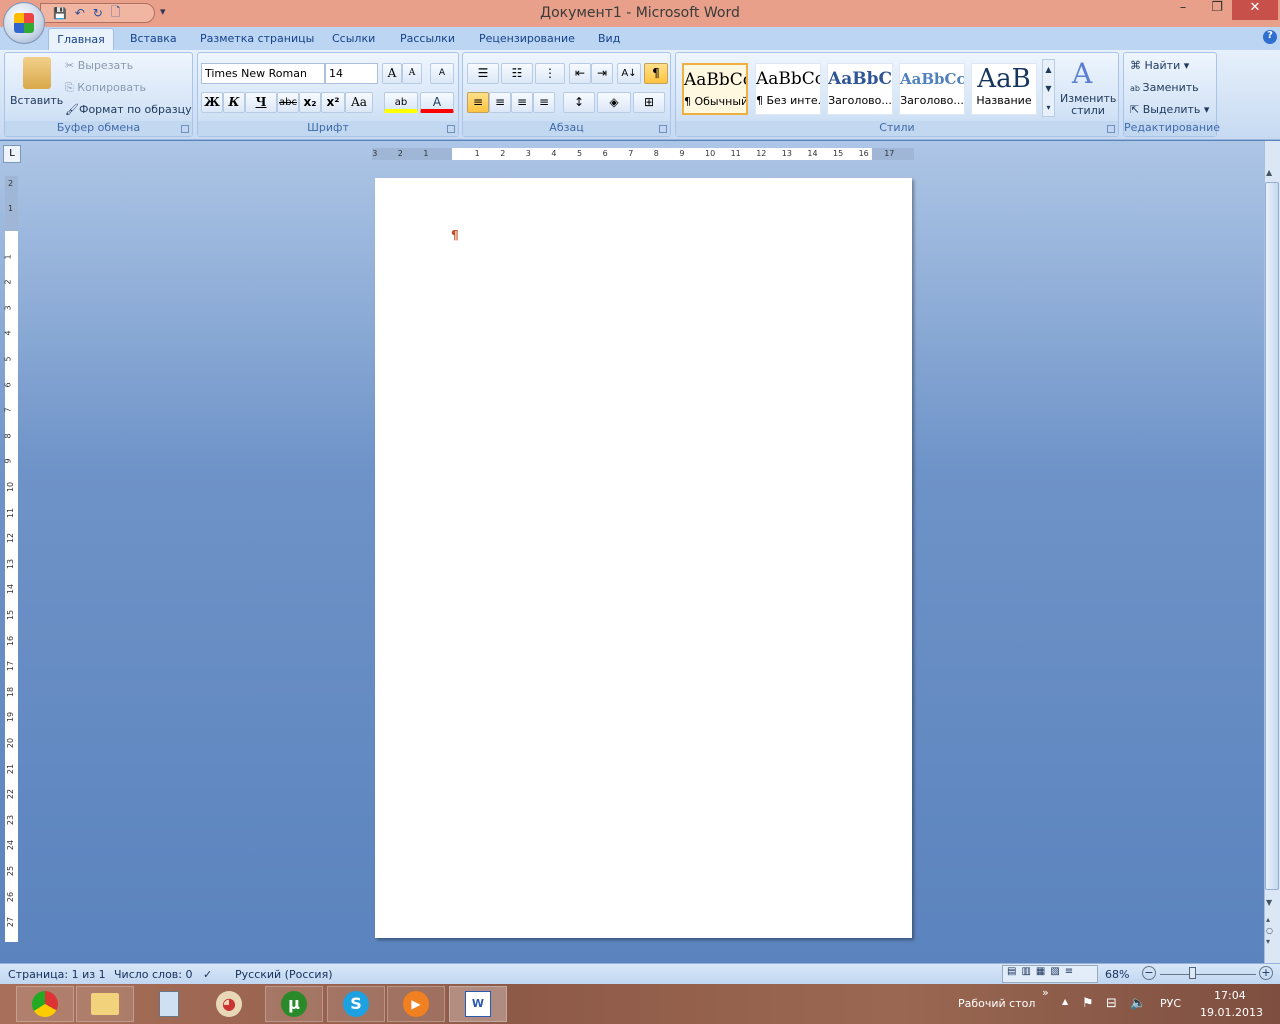  What do you see at coordinates (412, 73) in the screenshot?
I see `shrink-font-button: A` at bounding box center [412, 73].